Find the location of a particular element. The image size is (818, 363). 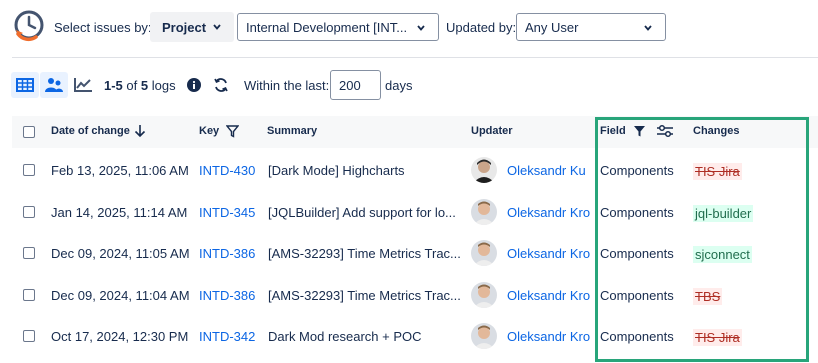

count-suffix: logs is located at coordinates (163, 85).